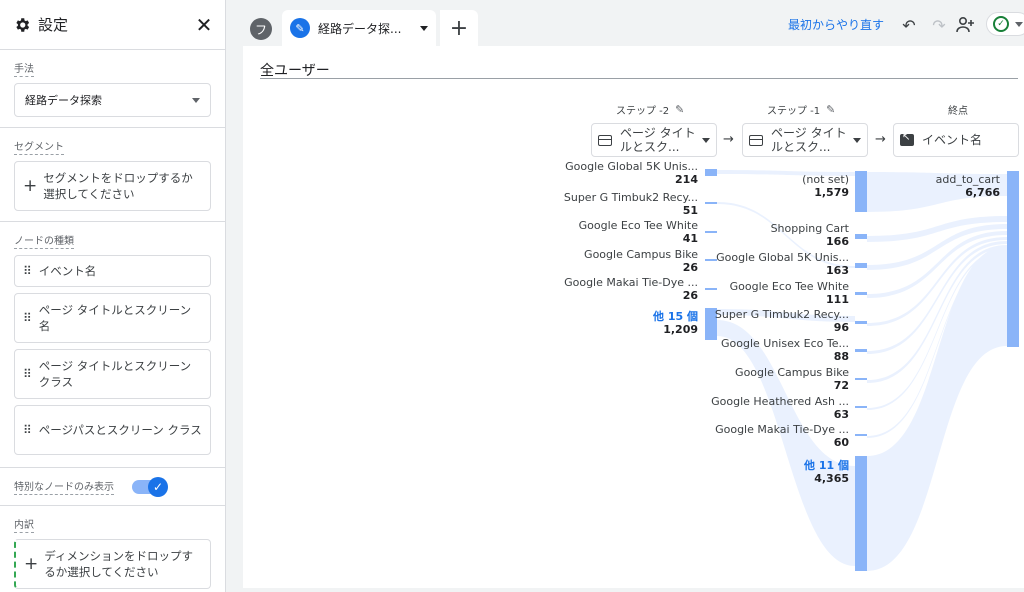  Describe the element at coordinates (1013, 259) in the screenshot. I see `end-node-bar` at that location.